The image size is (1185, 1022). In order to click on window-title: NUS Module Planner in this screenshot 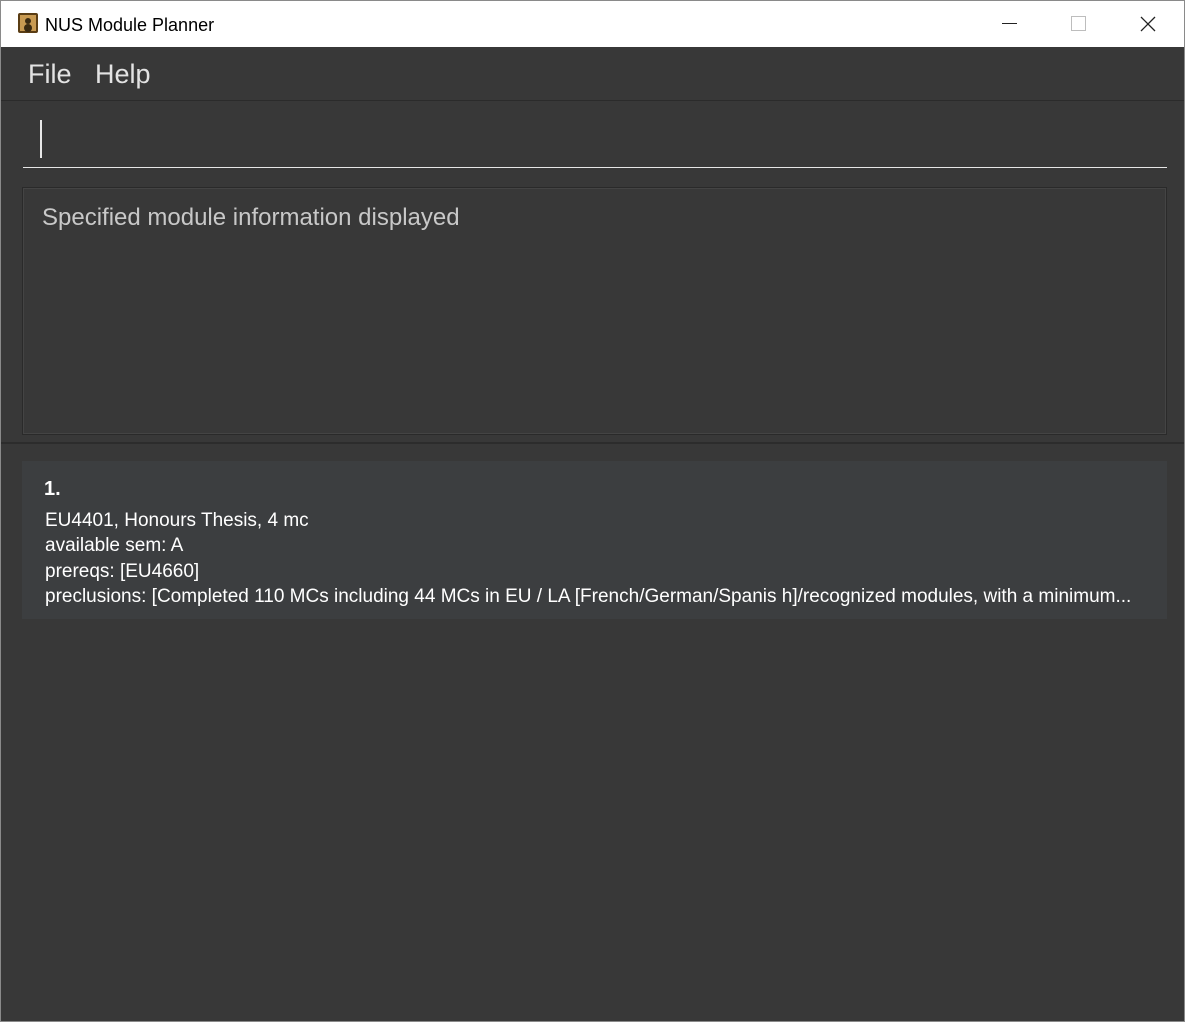, I will do `click(130, 25)`.